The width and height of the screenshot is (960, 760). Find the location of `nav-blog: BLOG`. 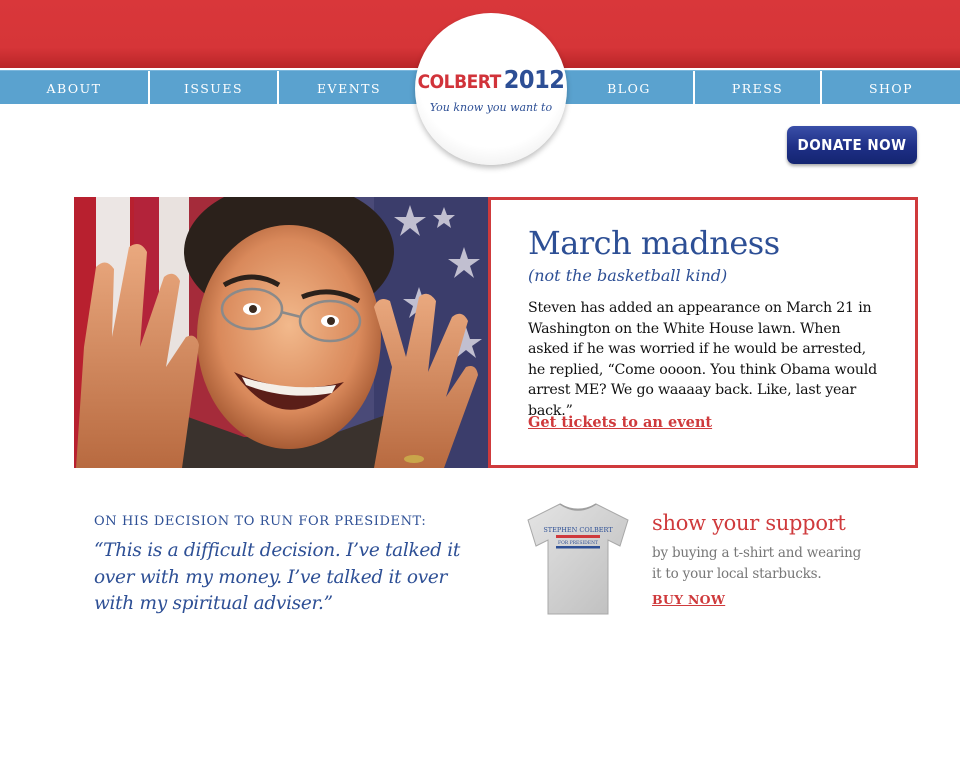

nav-blog: BLOG is located at coordinates (629, 88).